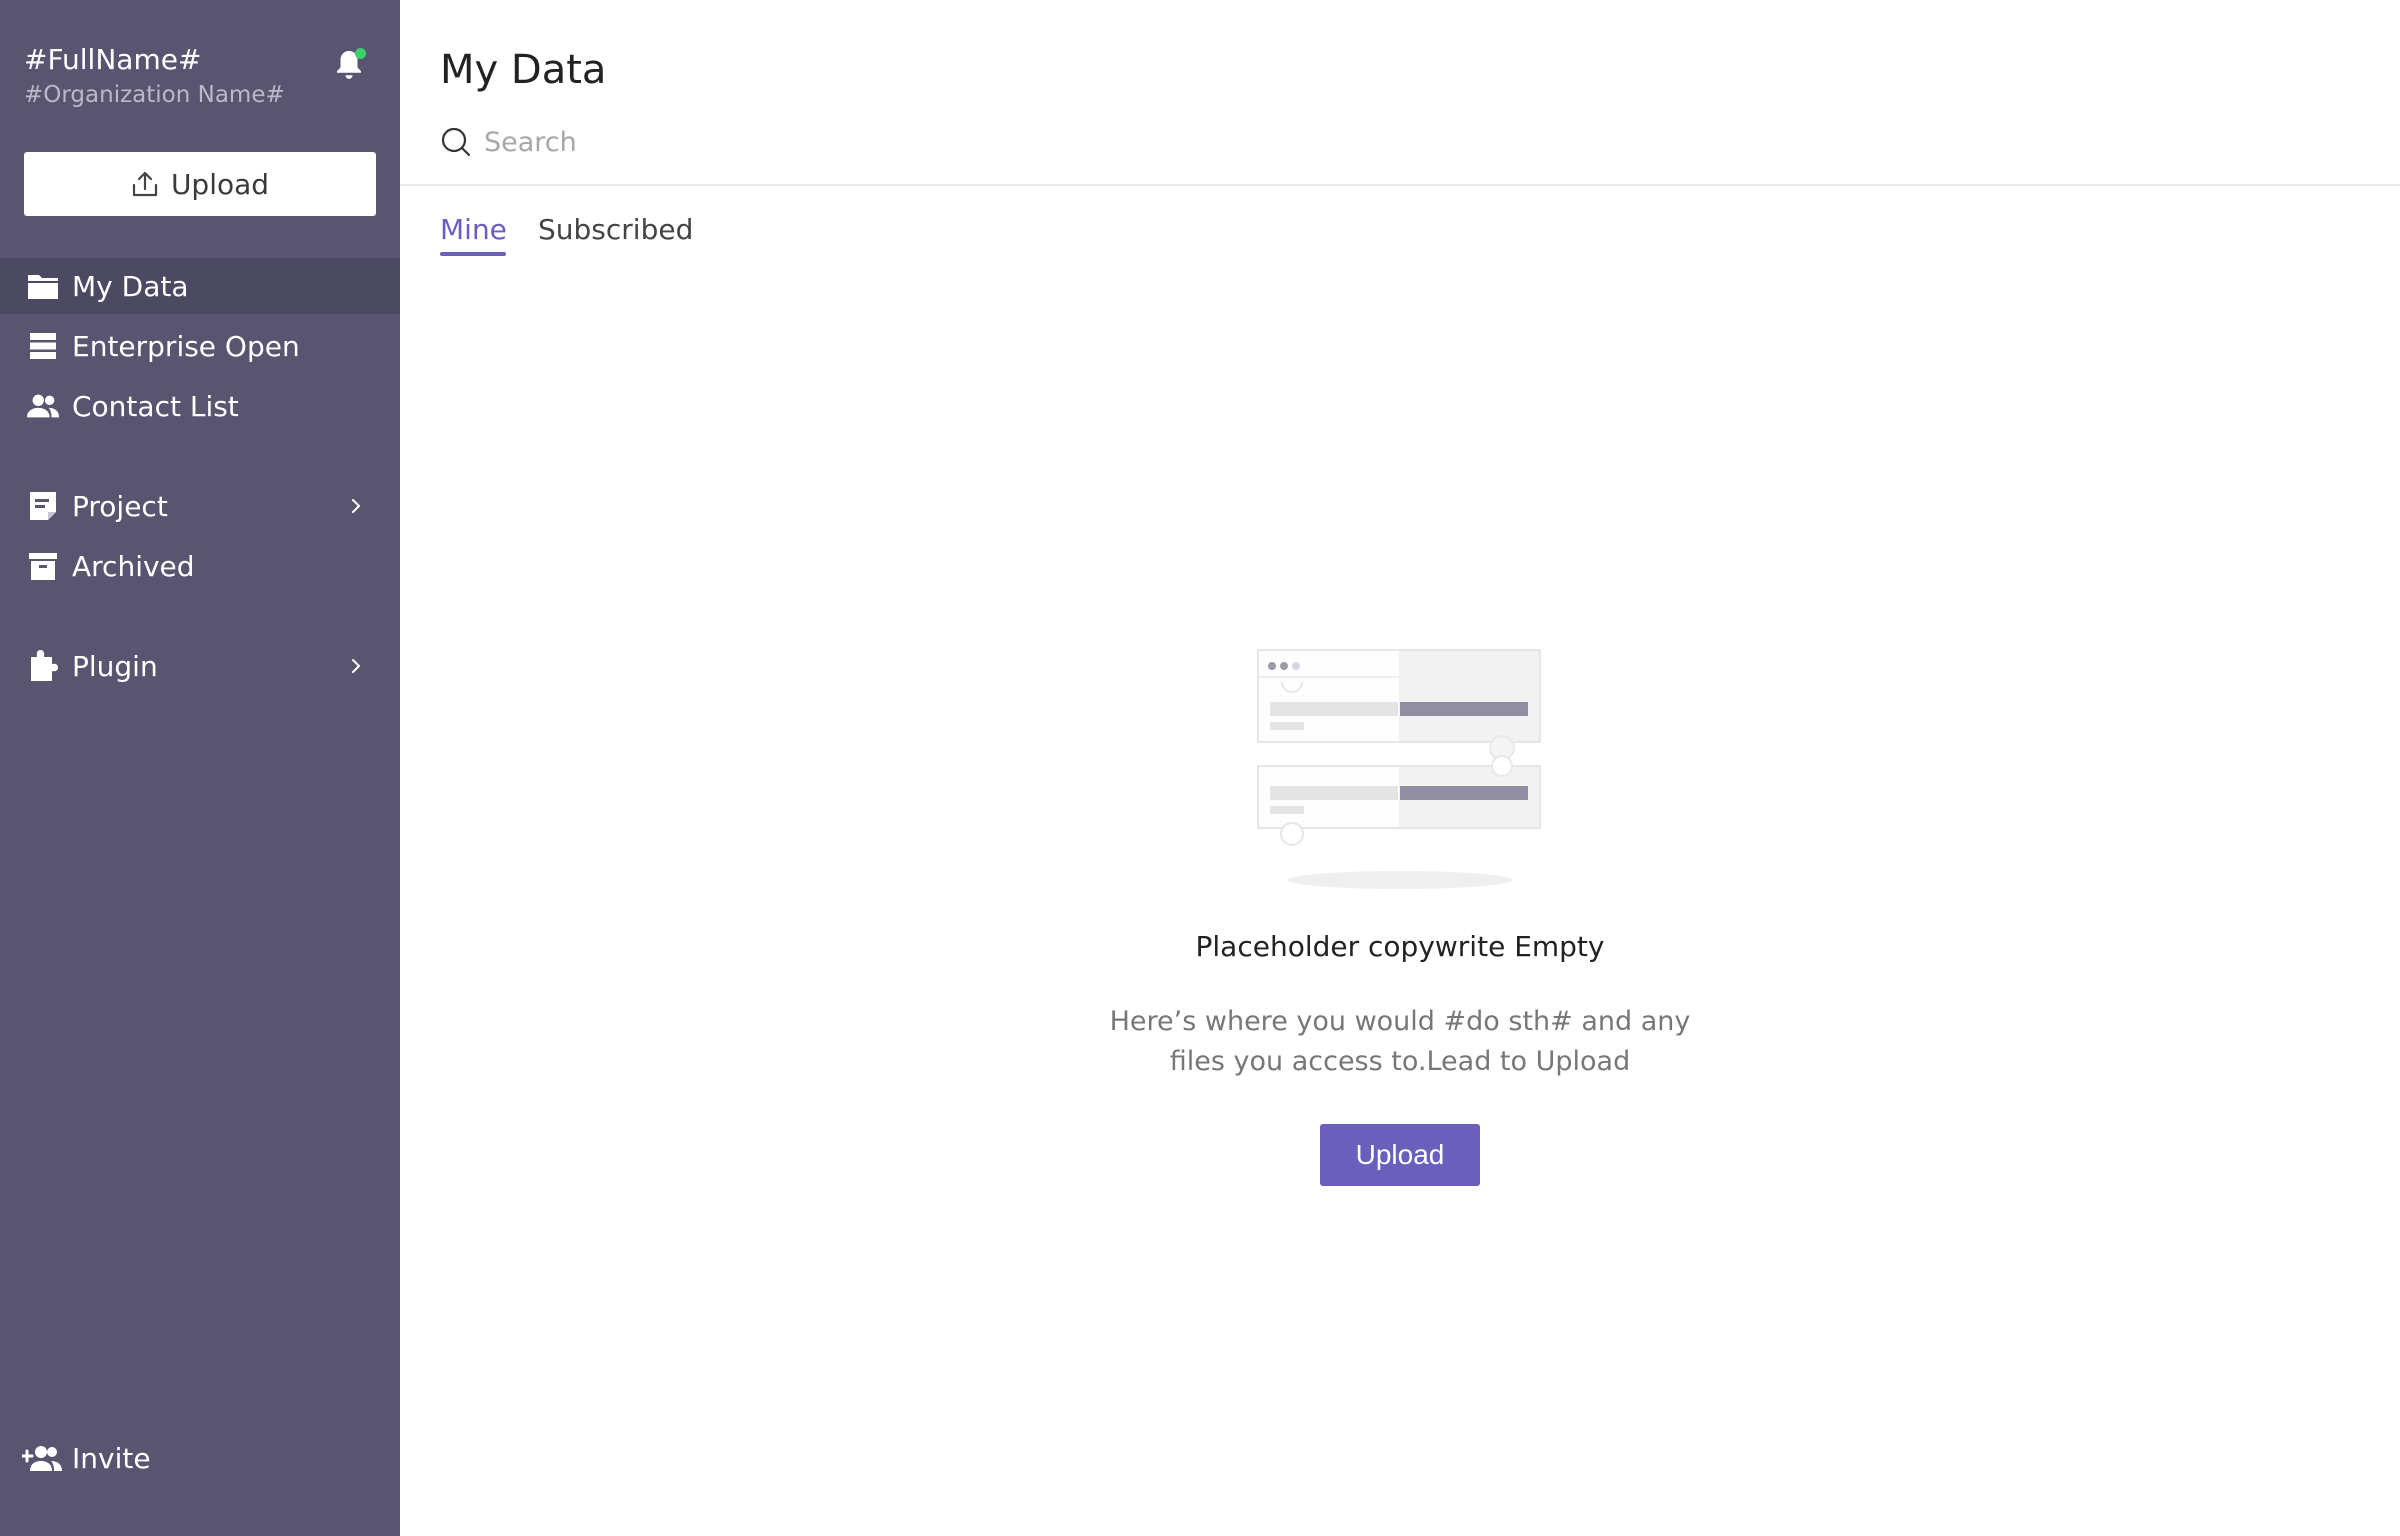 The width and height of the screenshot is (2400, 1536). I want to click on upload-icon, so click(145, 184).